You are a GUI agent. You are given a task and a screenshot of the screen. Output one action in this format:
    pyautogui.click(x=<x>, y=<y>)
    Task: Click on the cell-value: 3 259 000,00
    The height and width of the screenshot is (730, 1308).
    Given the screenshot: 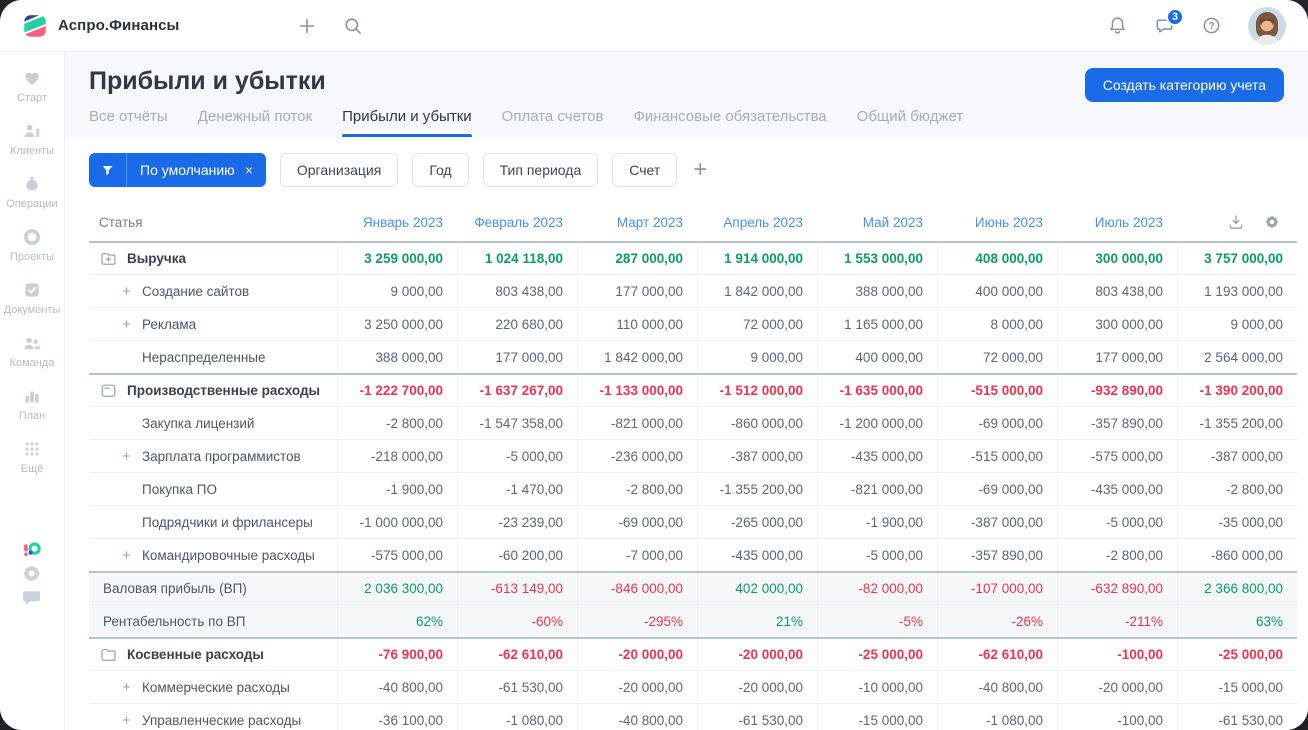 What is the action you would take?
    pyautogui.click(x=397, y=258)
    